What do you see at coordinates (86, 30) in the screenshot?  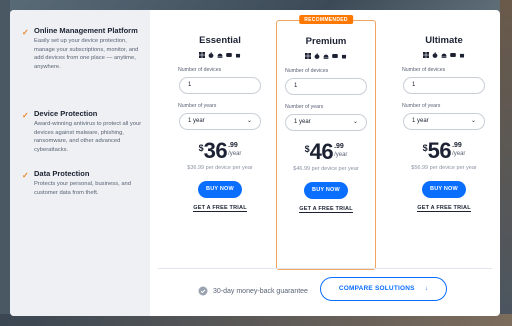 I see `feature-title: Online Management Platform` at bounding box center [86, 30].